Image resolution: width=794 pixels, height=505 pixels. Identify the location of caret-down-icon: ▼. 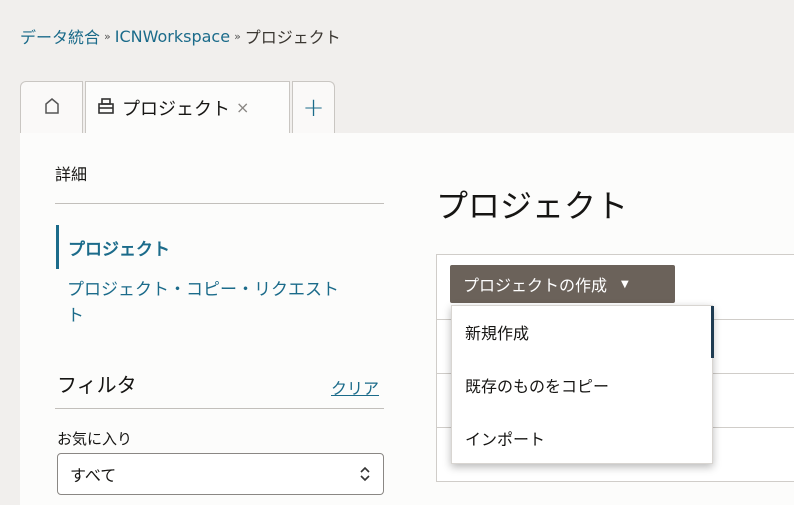
(625, 284).